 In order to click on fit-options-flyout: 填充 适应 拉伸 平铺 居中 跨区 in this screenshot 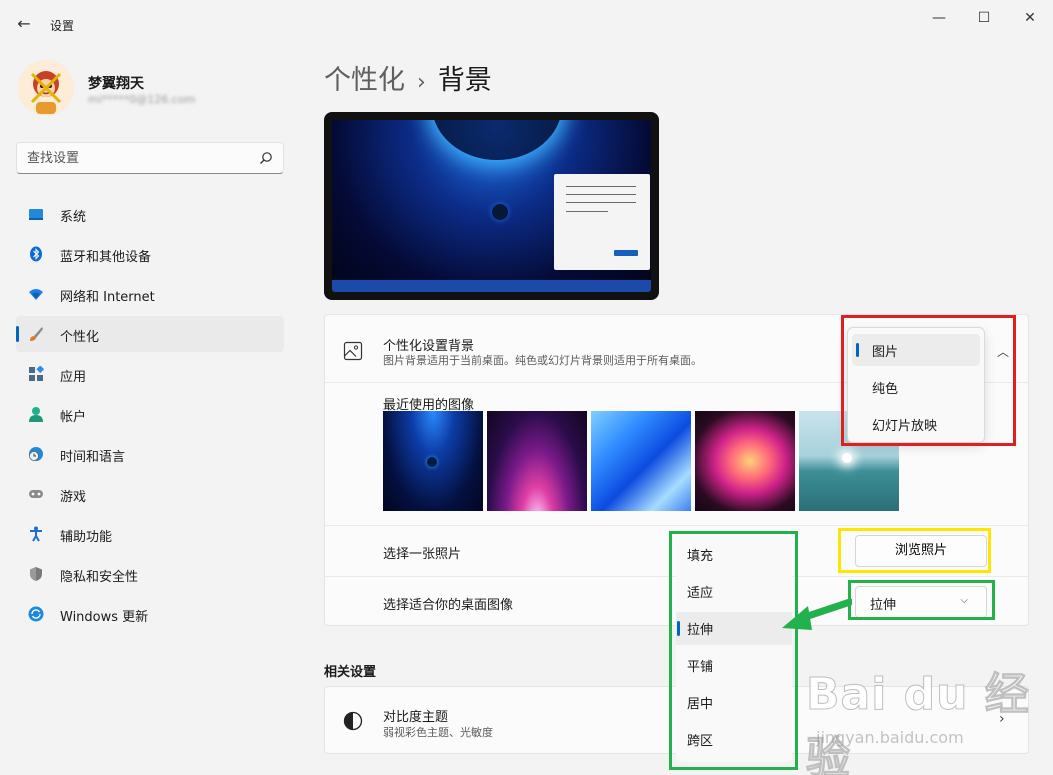, I will do `click(734, 649)`.